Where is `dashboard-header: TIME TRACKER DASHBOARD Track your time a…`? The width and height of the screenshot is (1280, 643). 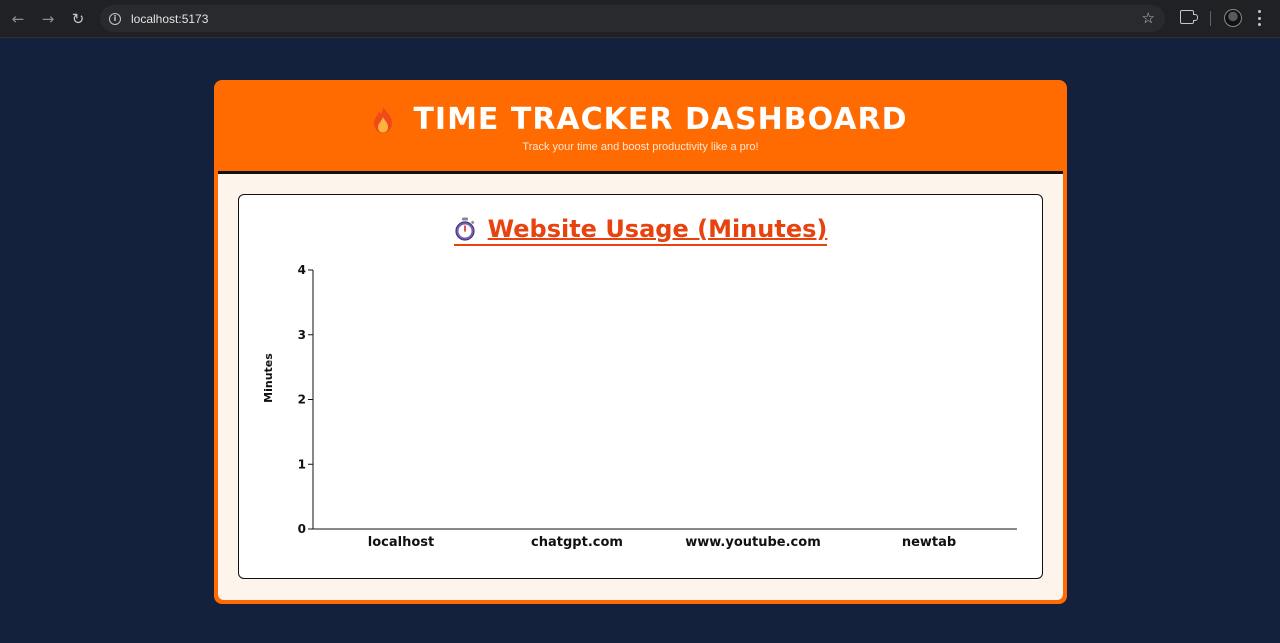 dashboard-header: TIME TRACKER DASHBOARD Track your time a… is located at coordinates (640, 129).